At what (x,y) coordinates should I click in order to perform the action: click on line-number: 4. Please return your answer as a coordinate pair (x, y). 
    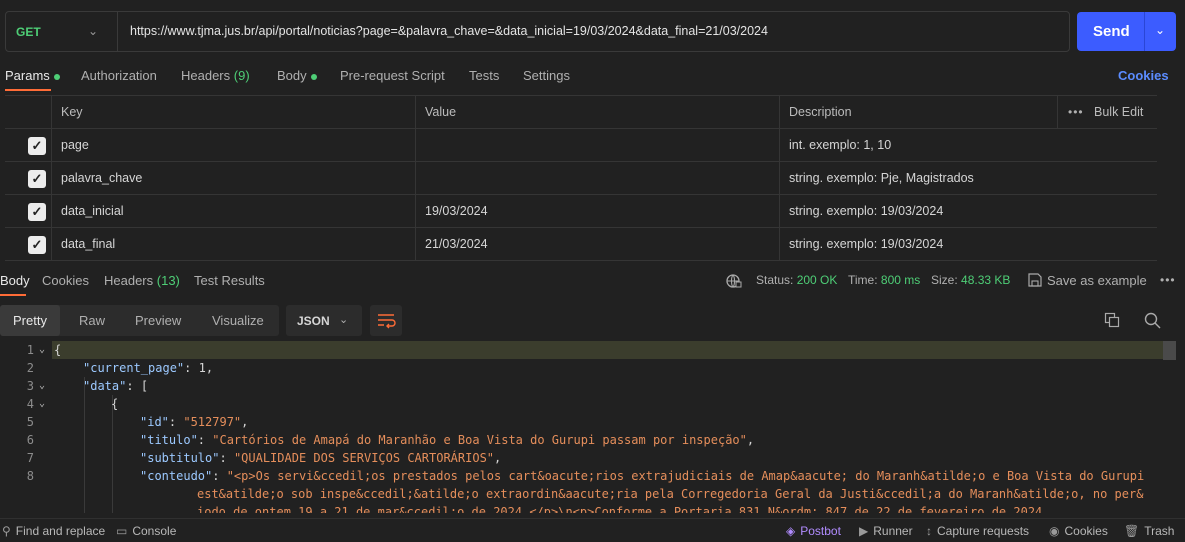
    Looking at the image, I should click on (30, 404).